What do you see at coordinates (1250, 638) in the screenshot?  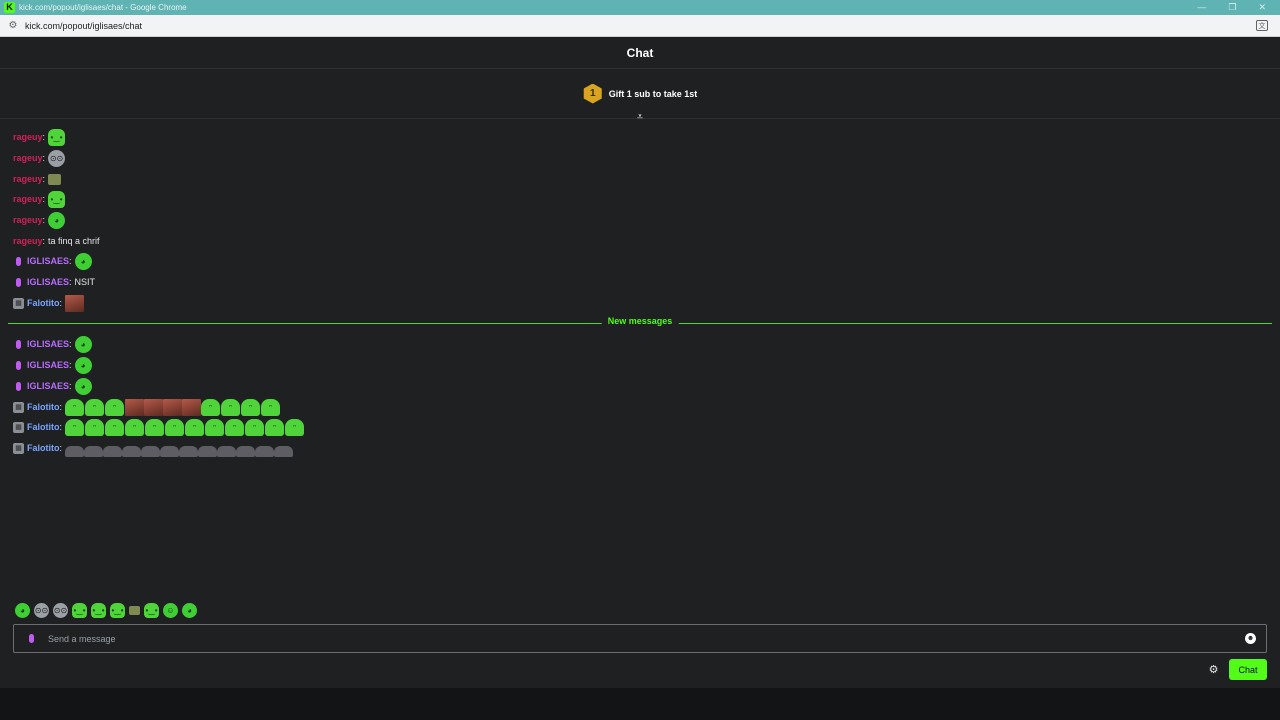 I see `emoji-picker-icon: ☻` at bounding box center [1250, 638].